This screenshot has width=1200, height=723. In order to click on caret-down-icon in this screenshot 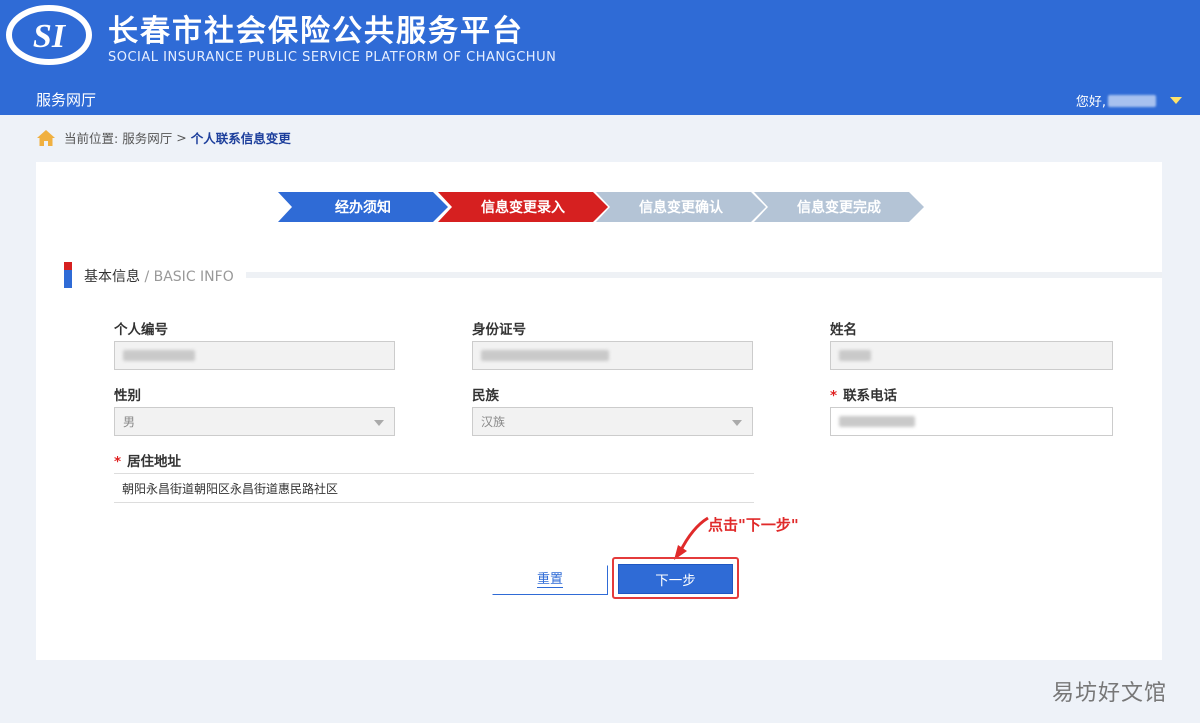, I will do `click(1176, 100)`.